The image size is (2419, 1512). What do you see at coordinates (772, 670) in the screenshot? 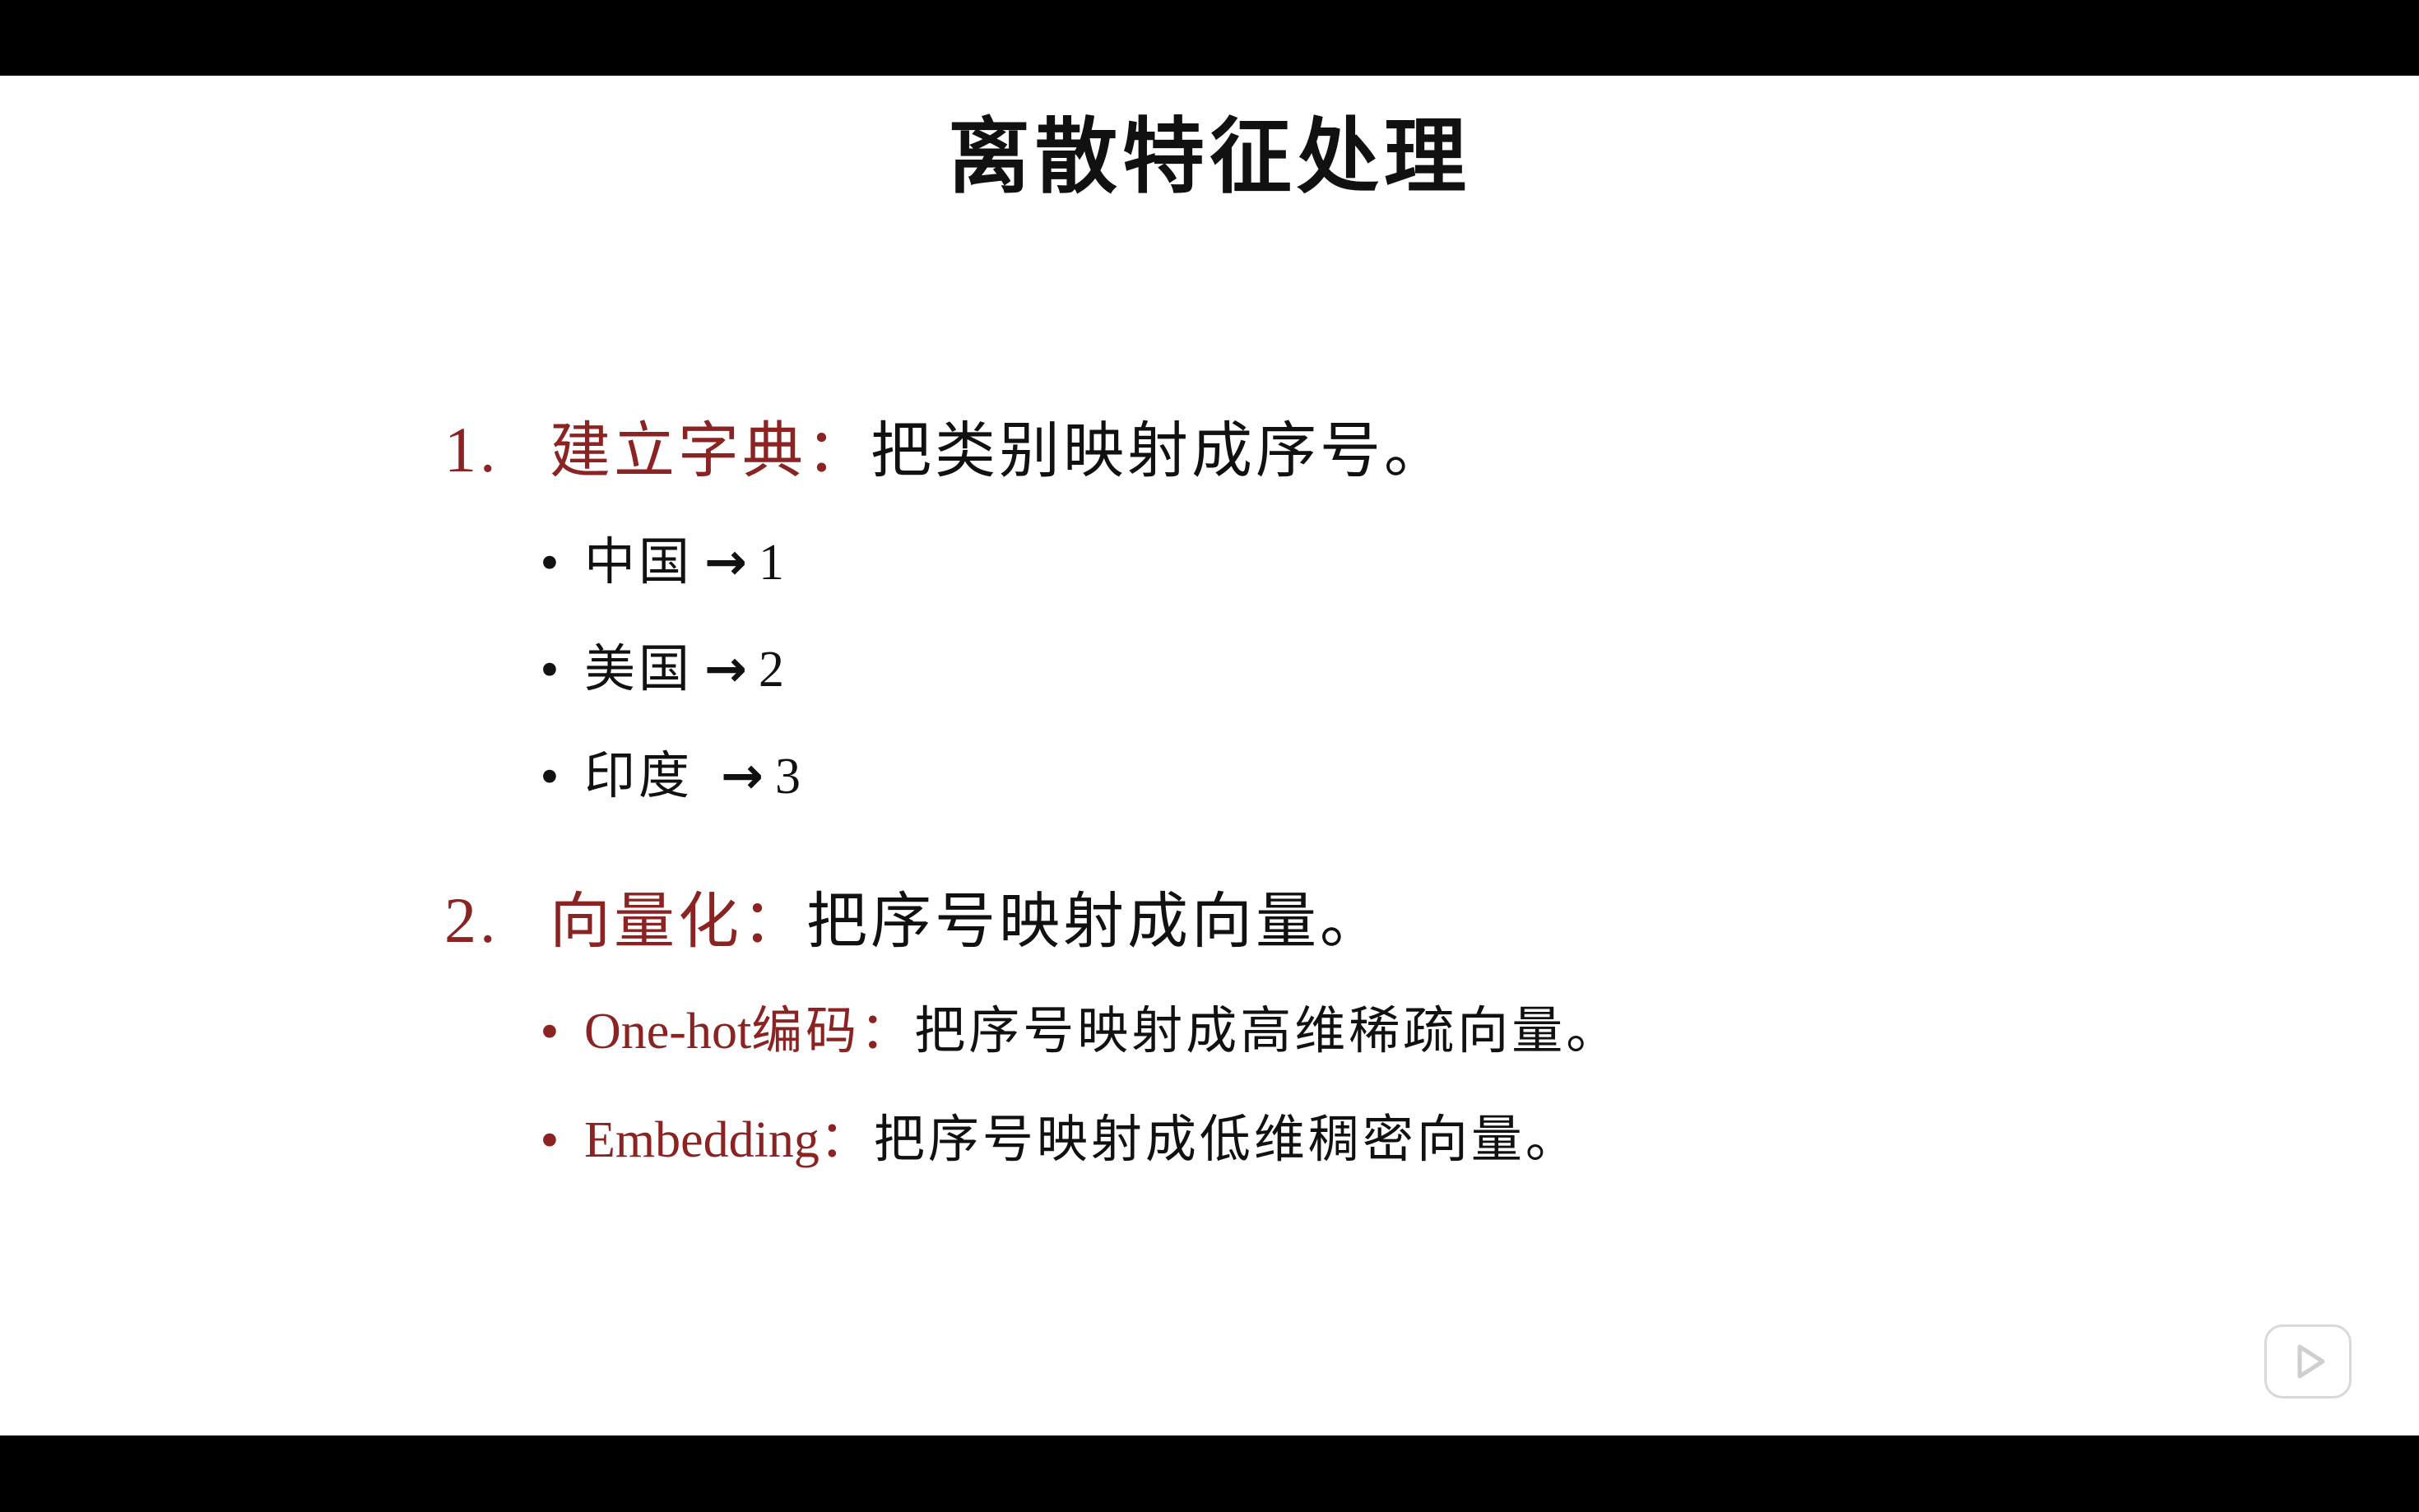
I see `index-value: 2` at bounding box center [772, 670].